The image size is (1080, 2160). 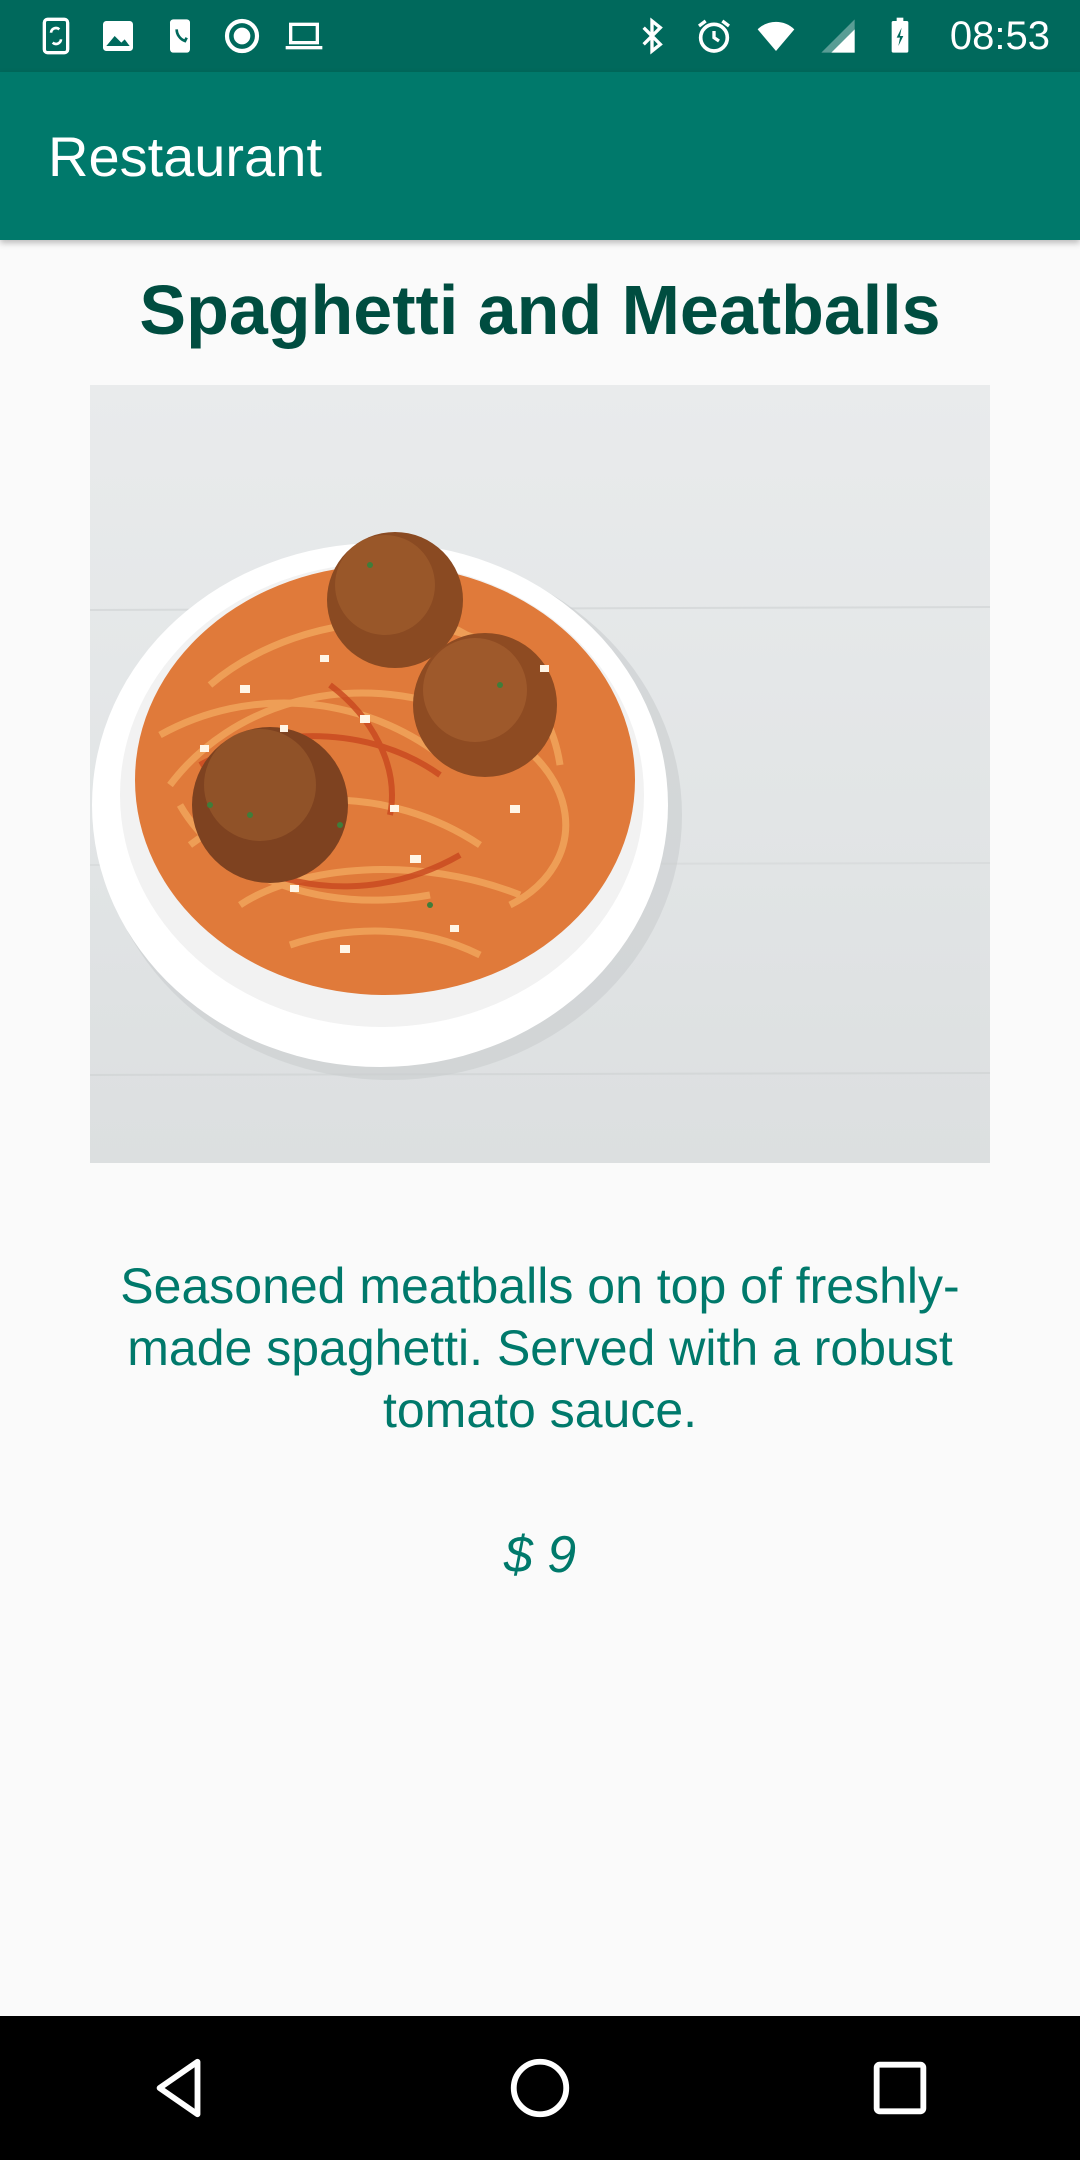 I want to click on app-bar: Restaurant, so click(x=540, y=156).